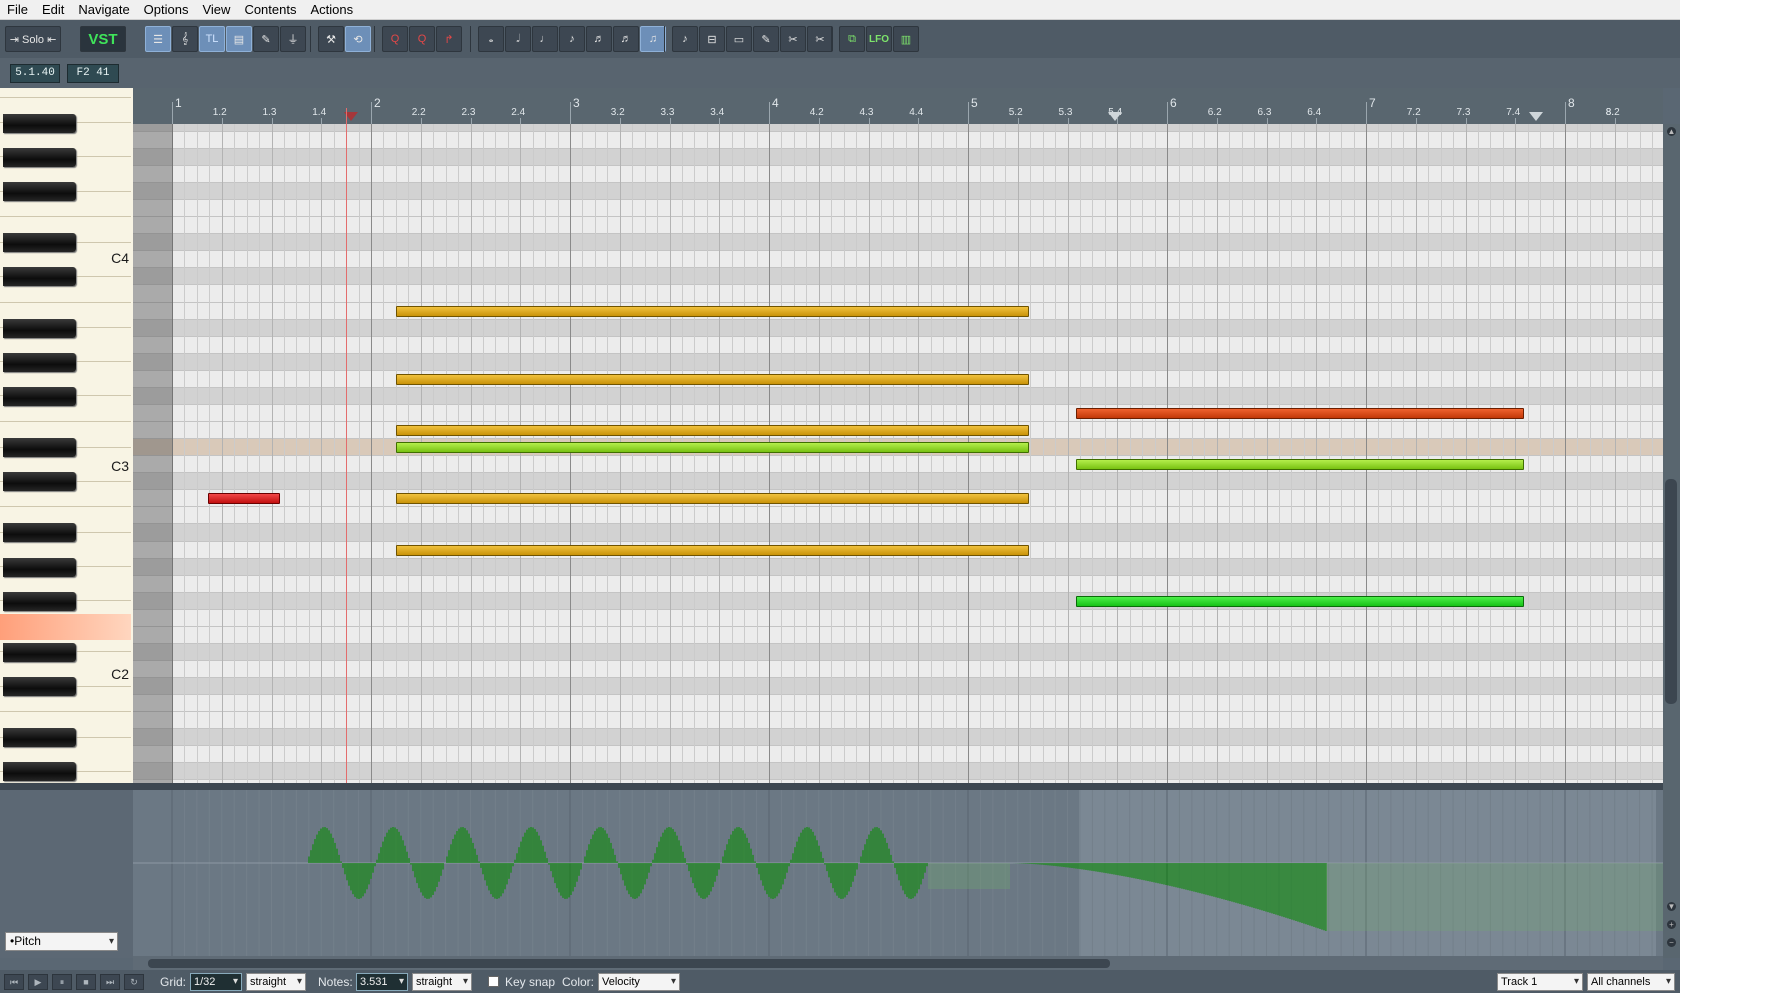 The image size is (1792, 993). Describe the element at coordinates (86, 982) in the screenshot. I see `stop-icon: ■` at that location.